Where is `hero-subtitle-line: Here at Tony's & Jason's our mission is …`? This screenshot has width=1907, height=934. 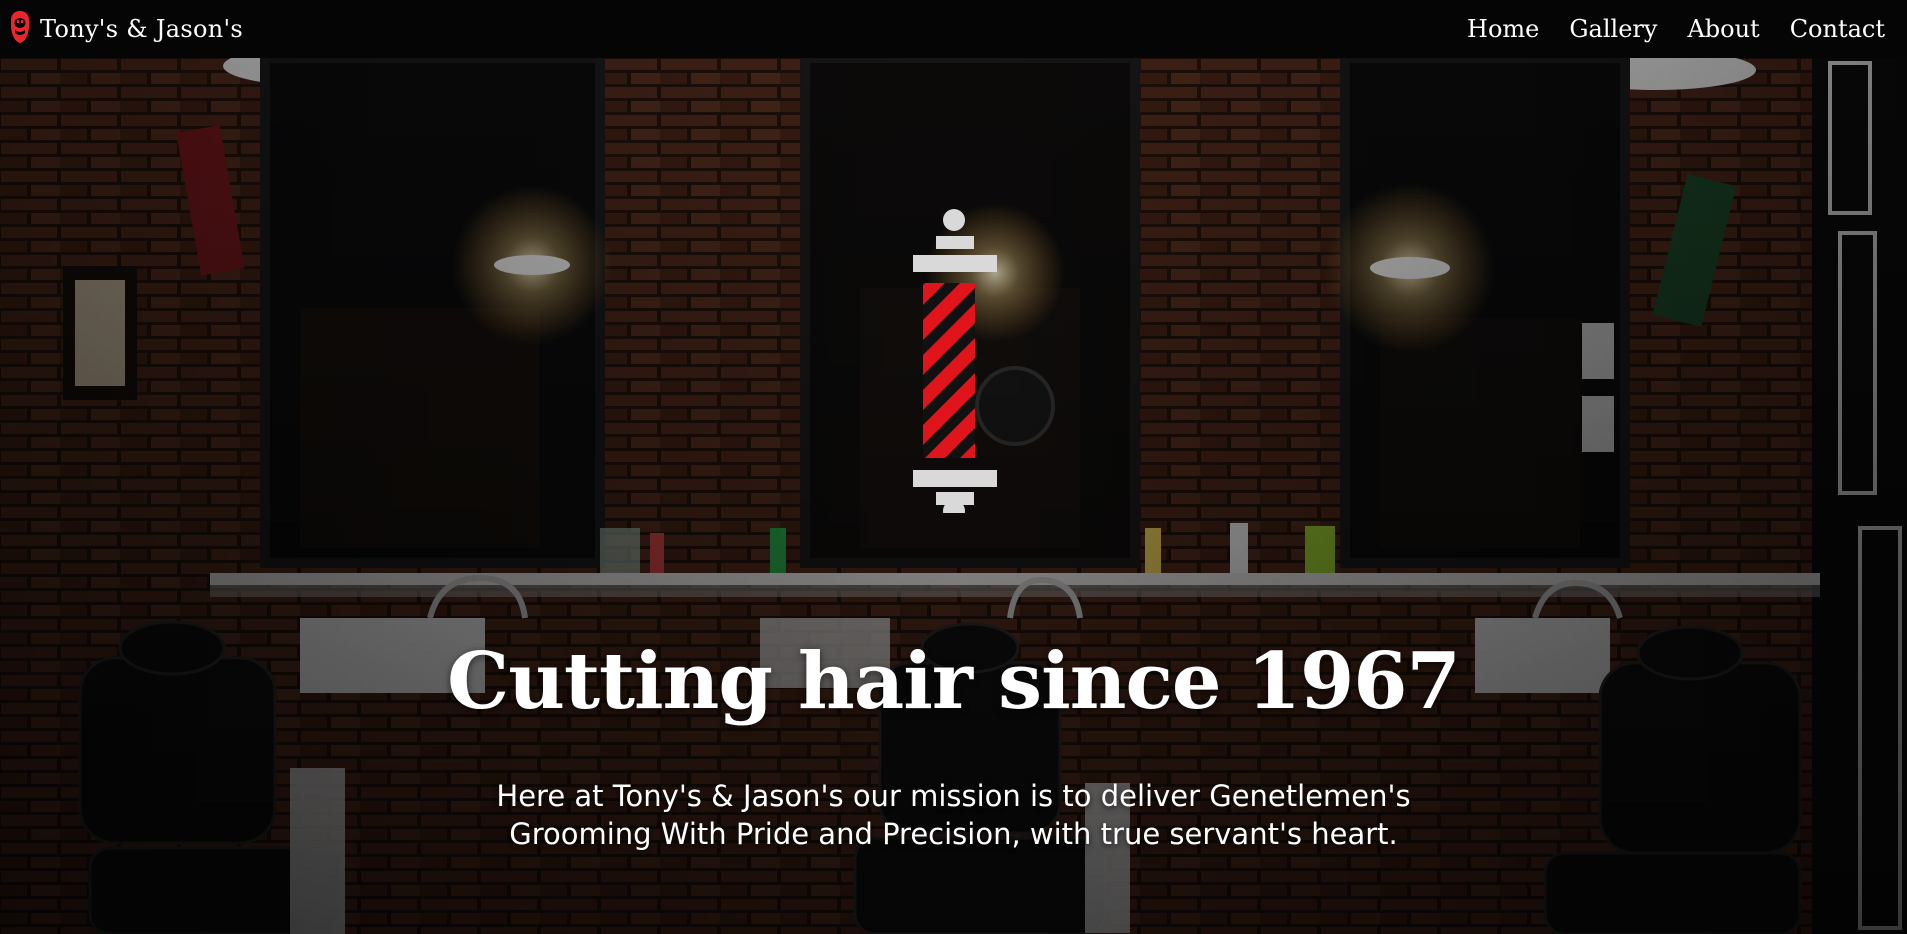
hero-subtitle-line: Here at Tony's & Jason's our mission is … is located at coordinates (953, 796).